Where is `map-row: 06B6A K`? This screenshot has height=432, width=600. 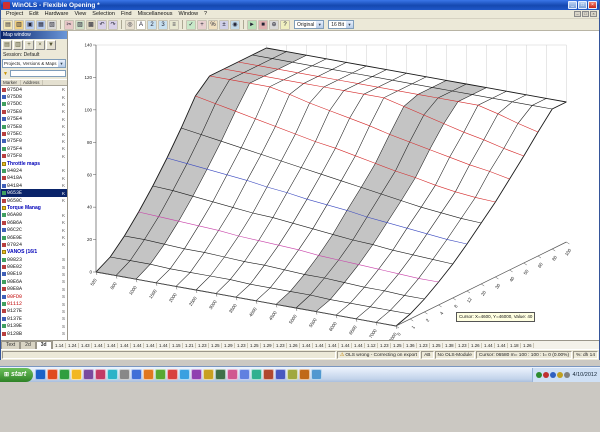
map-row: 06B6A K is located at coordinates (34, 222).